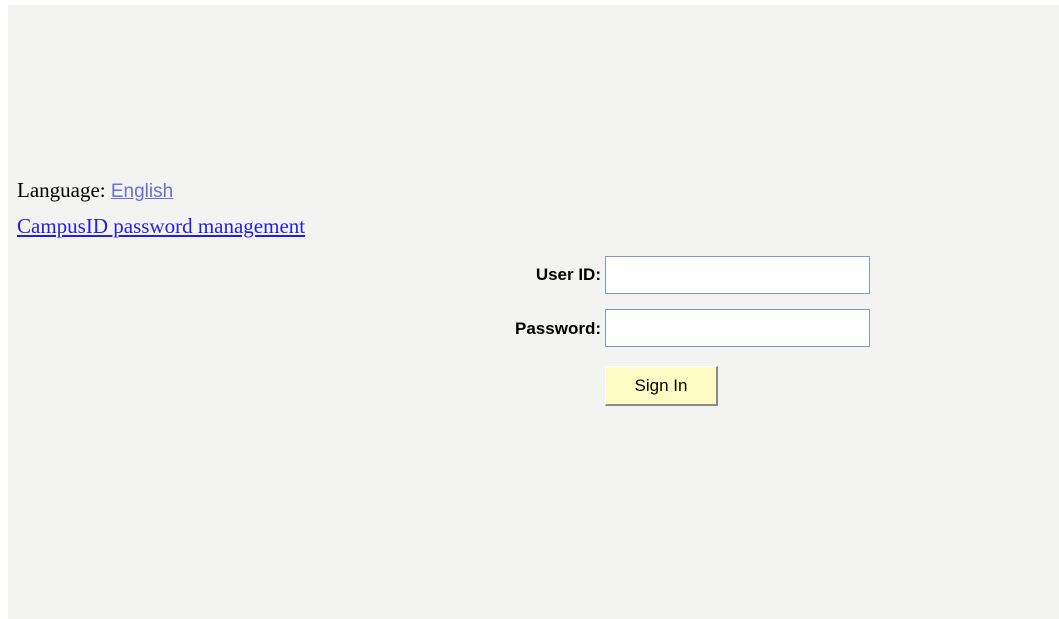  What do you see at coordinates (568, 274) in the screenshot?
I see `user-id-label: User ID:` at bounding box center [568, 274].